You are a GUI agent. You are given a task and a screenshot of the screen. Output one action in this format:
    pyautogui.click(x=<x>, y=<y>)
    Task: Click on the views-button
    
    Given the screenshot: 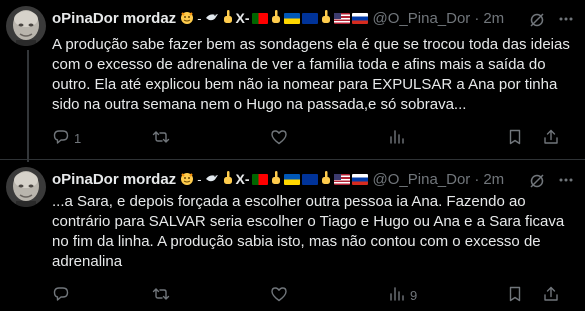 What is the action you would take?
    pyautogui.click(x=447, y=138)
    